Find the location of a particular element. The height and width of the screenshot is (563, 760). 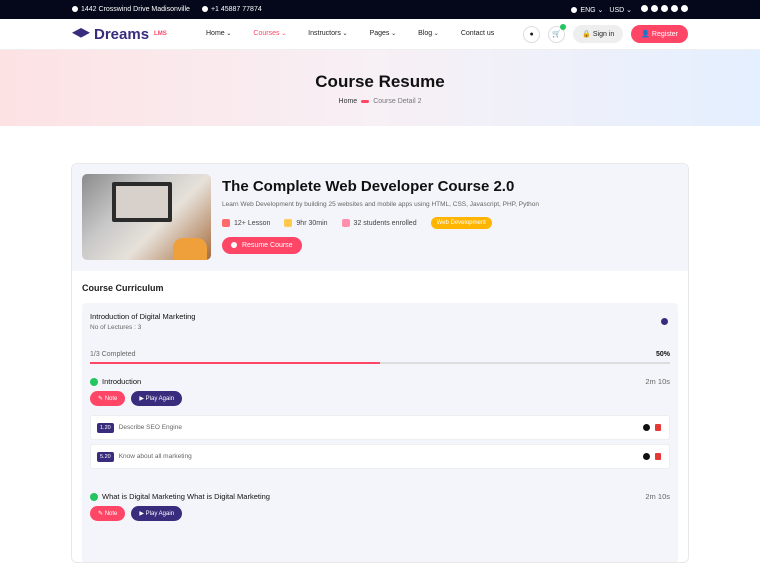

nav-pages: Pages is located at coordinates (383, 33).